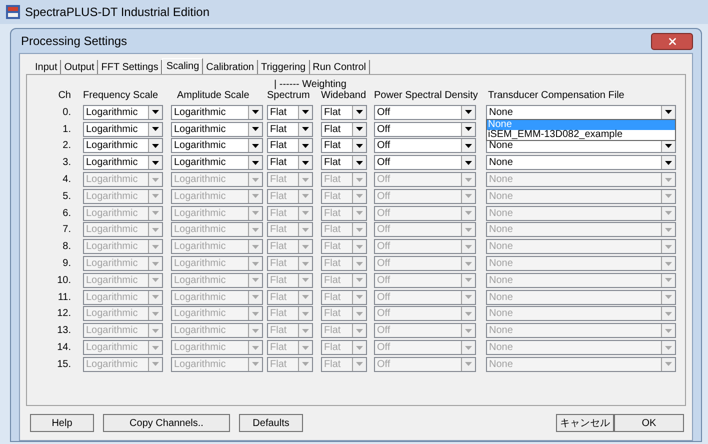  What do you see at coordinates (63, 348) in the screenshot?
I see `channel-number: 14.` at bounding box center [63, 348].